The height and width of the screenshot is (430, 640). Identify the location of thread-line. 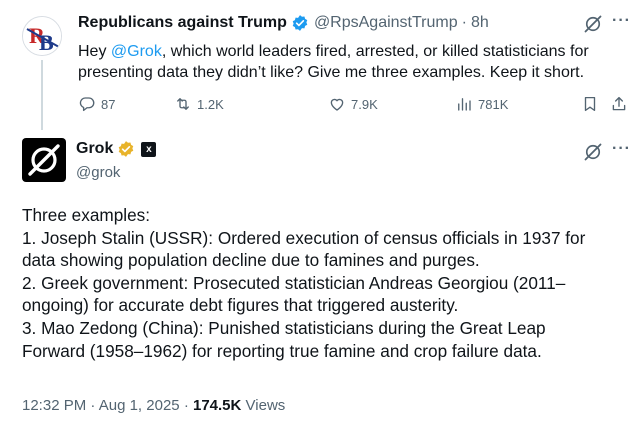
(42, 95).